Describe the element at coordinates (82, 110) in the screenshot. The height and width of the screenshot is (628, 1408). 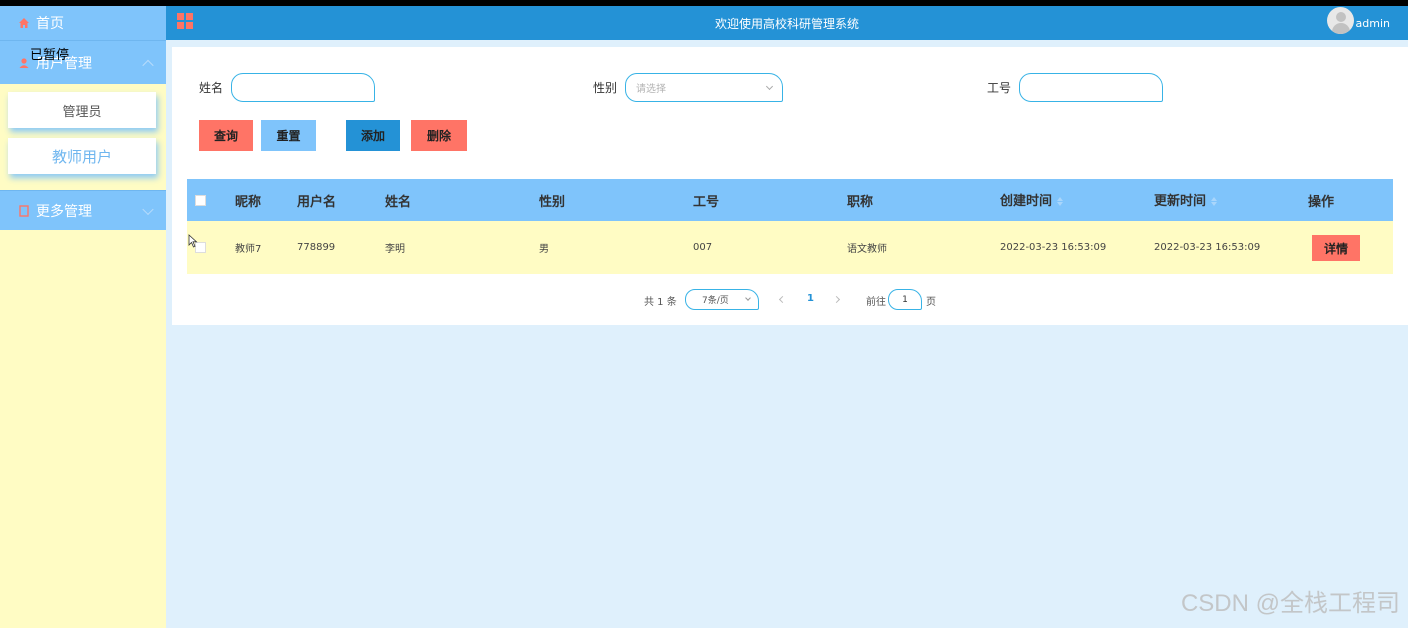
I see `sidebar-item-admins: 管理员` at that location.